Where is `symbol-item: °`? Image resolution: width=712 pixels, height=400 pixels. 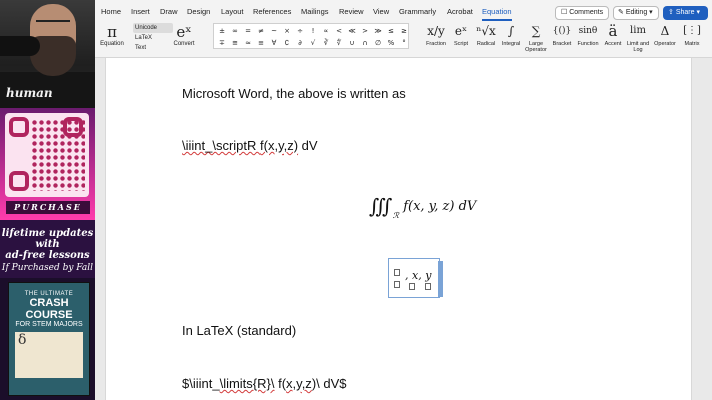 symbol-item: ° is located at coordinates (404, 43).